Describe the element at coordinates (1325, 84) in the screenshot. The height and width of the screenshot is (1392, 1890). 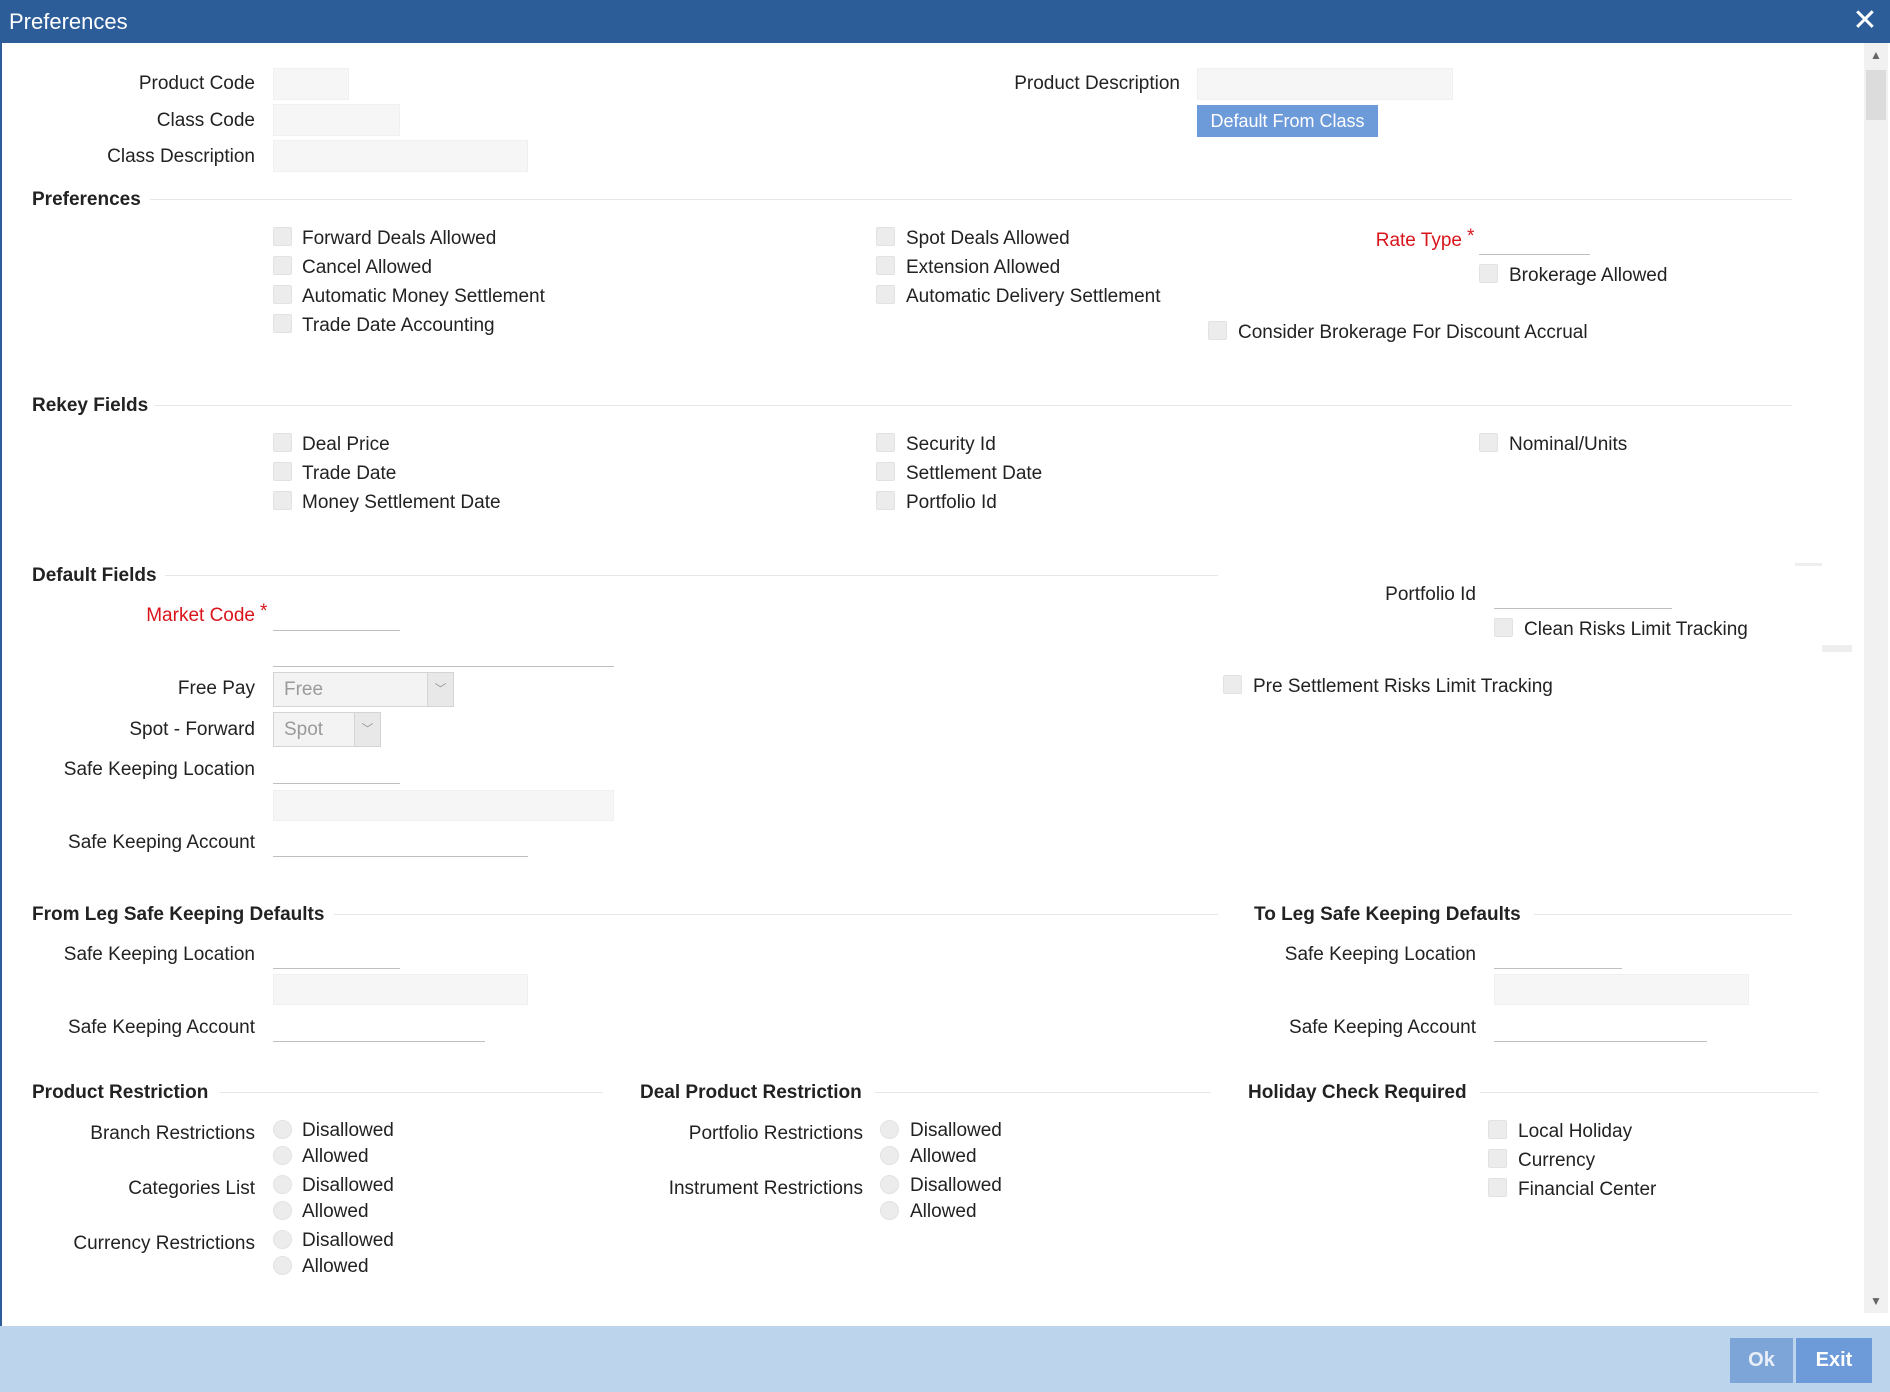
I see `product-description-input` at that location.